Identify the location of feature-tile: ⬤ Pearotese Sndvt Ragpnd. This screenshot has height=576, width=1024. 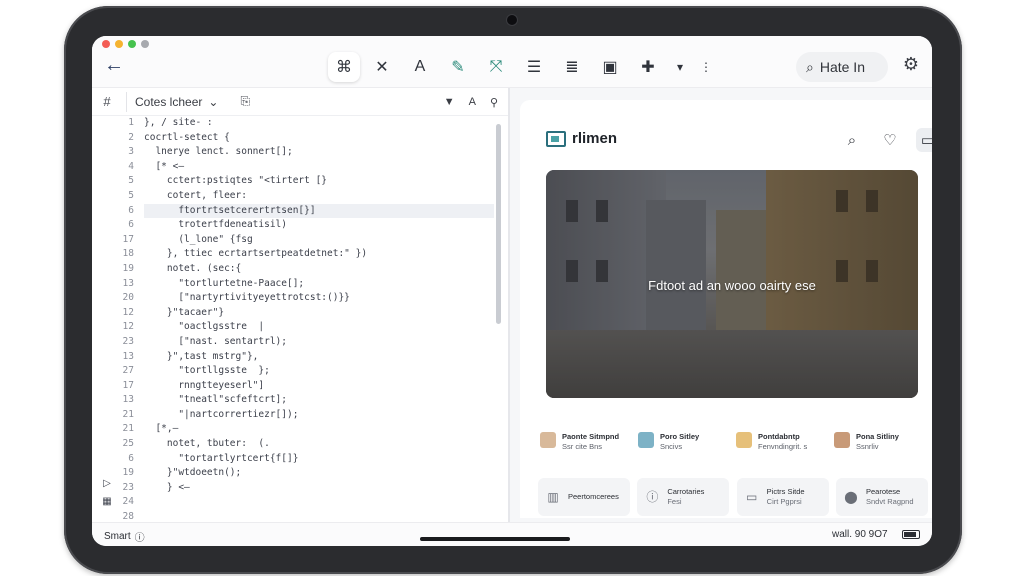
(881, 497).